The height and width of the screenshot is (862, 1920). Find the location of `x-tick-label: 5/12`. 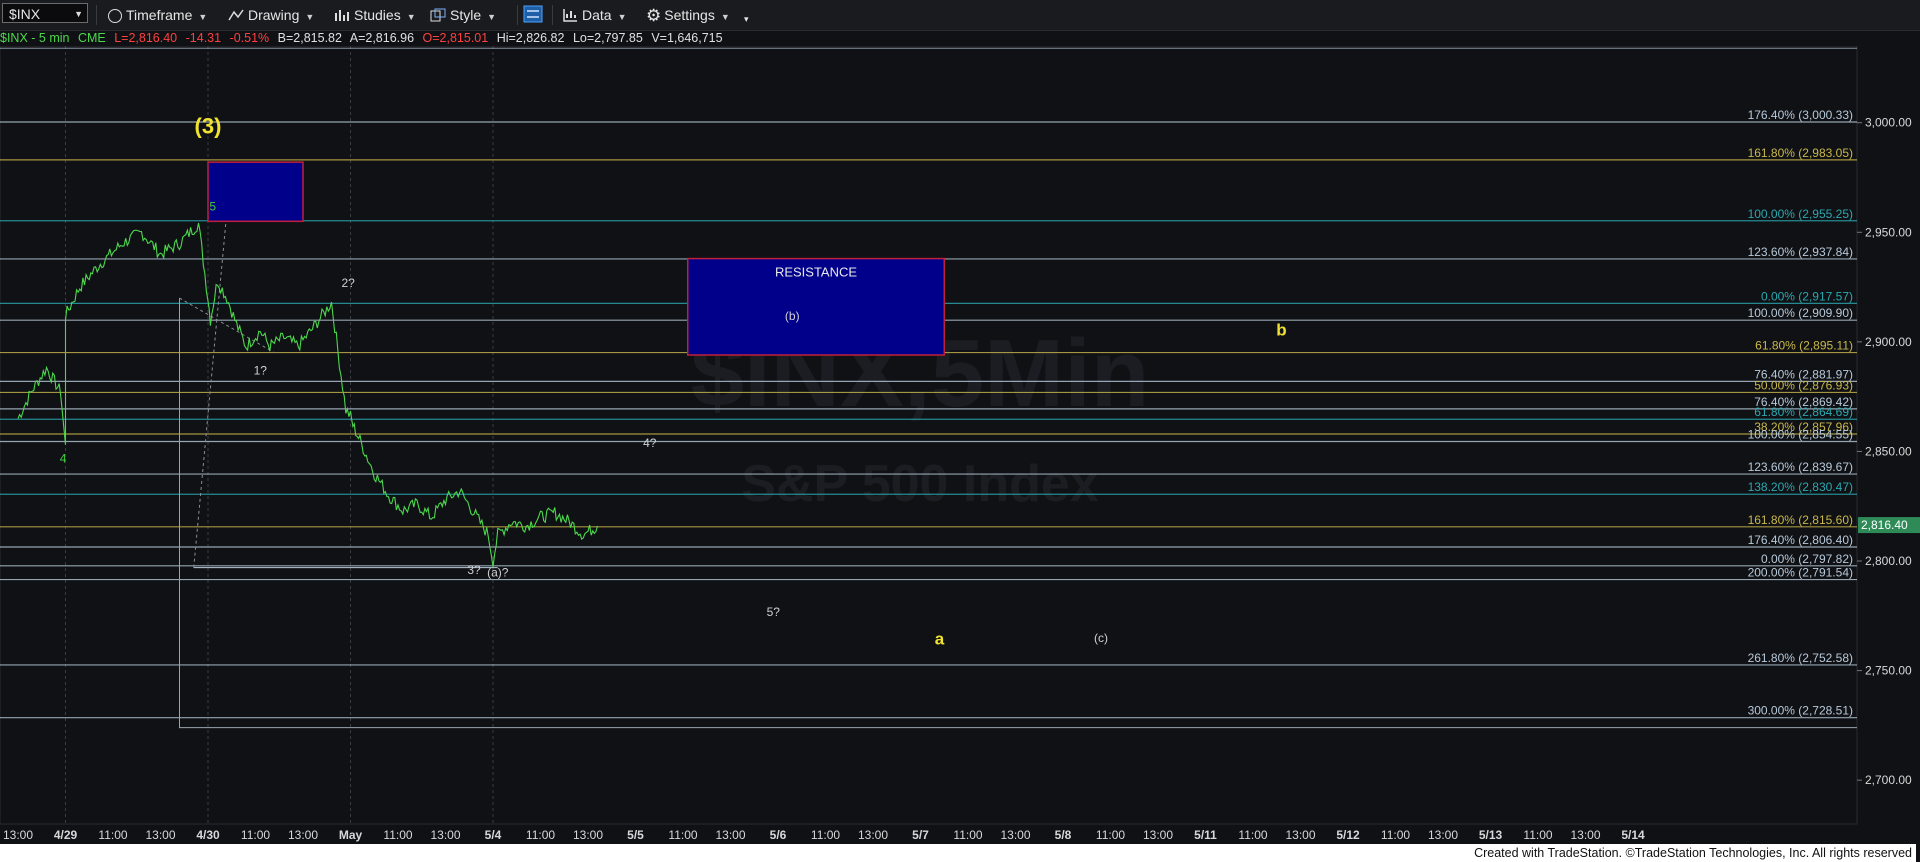

x-tick-label: 5/12 is located at coordinates (1348, 835).